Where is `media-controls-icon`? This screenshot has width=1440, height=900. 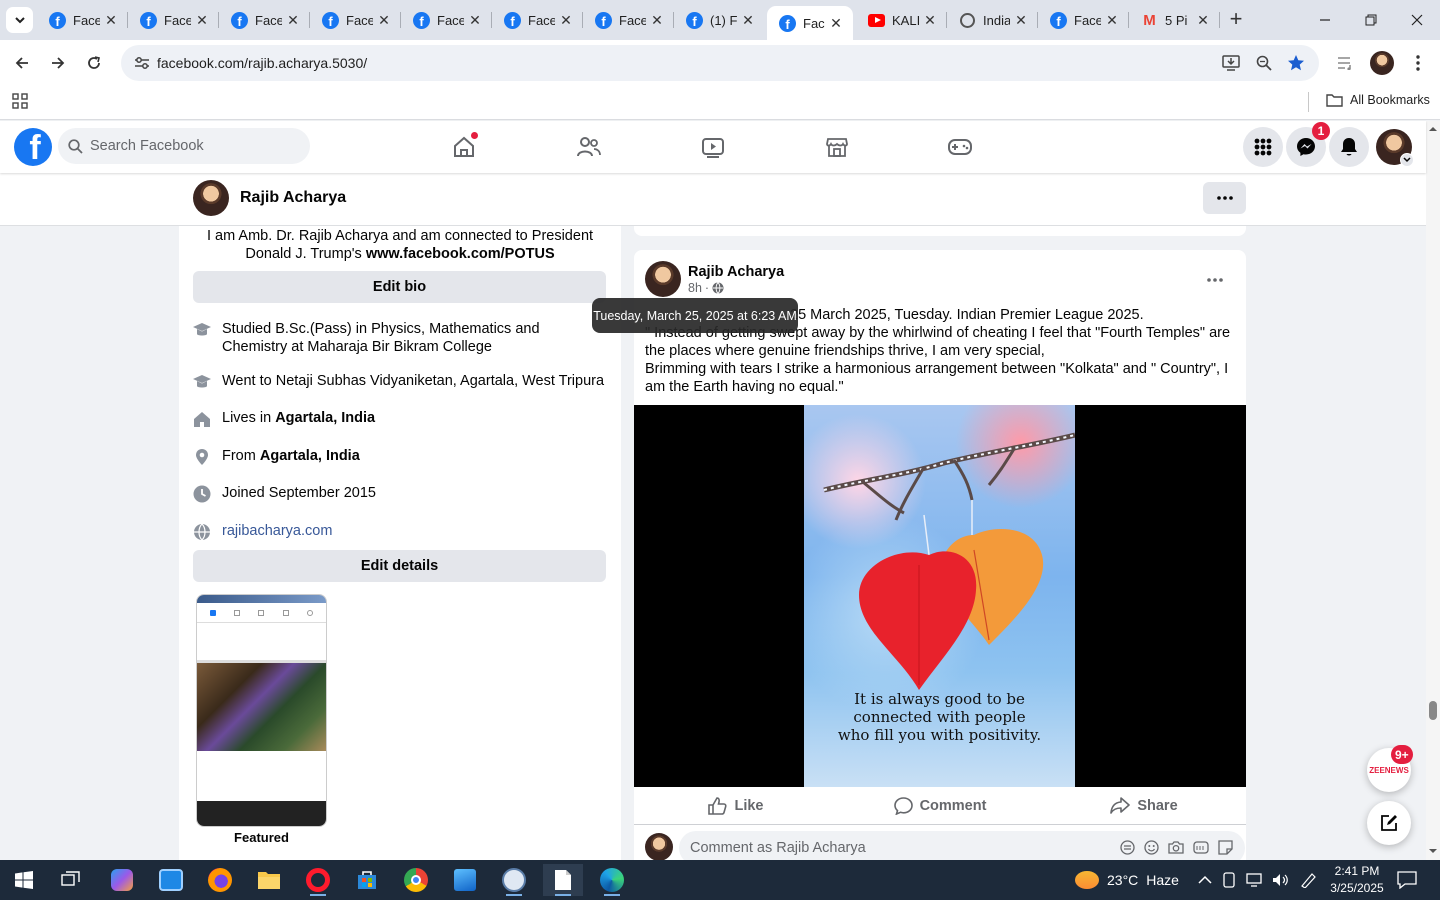
media-controls-icon is located at coordinates (1346, 63).